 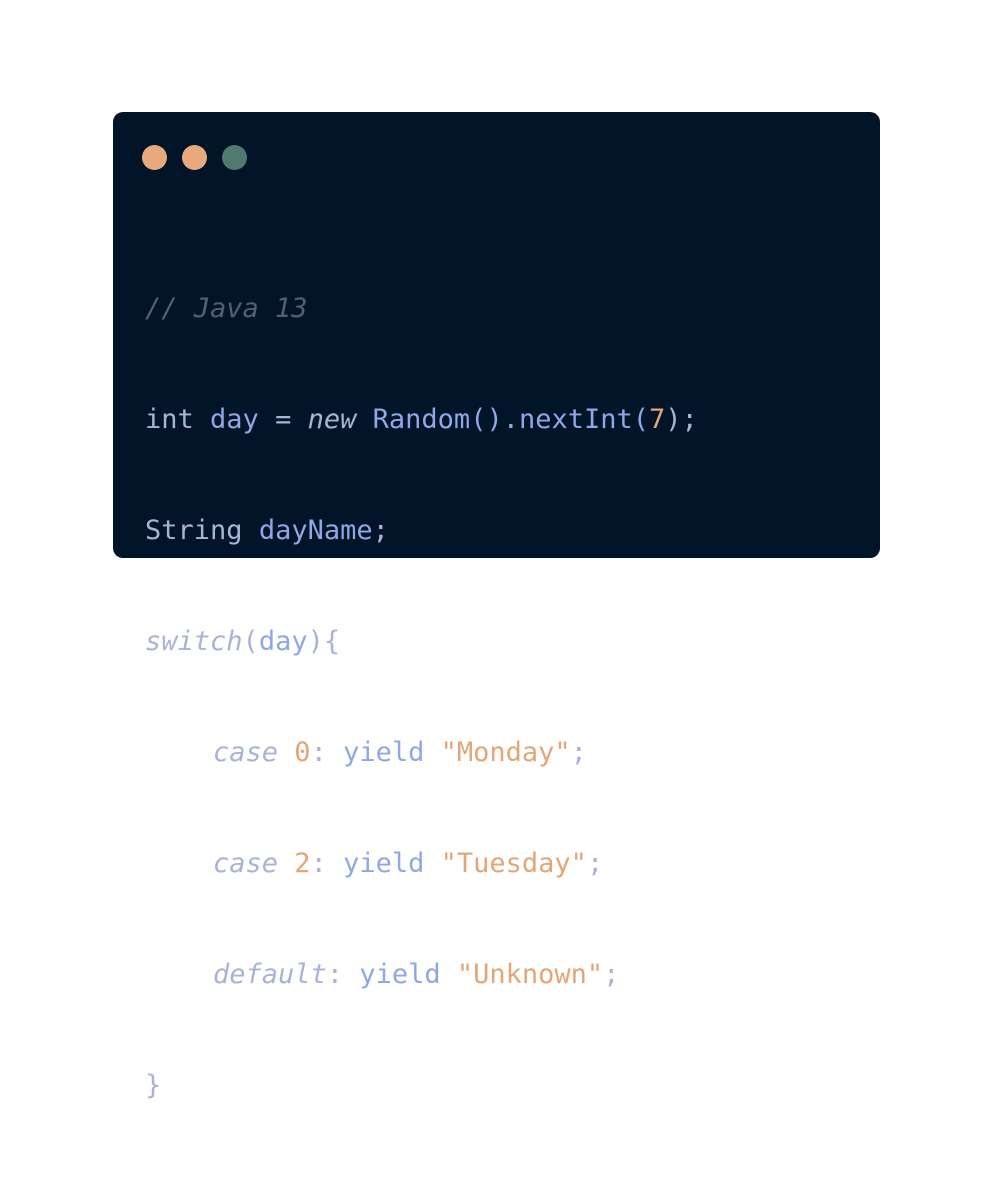 I want to click on string-literal: "Monday", so click(x=505, y=752).